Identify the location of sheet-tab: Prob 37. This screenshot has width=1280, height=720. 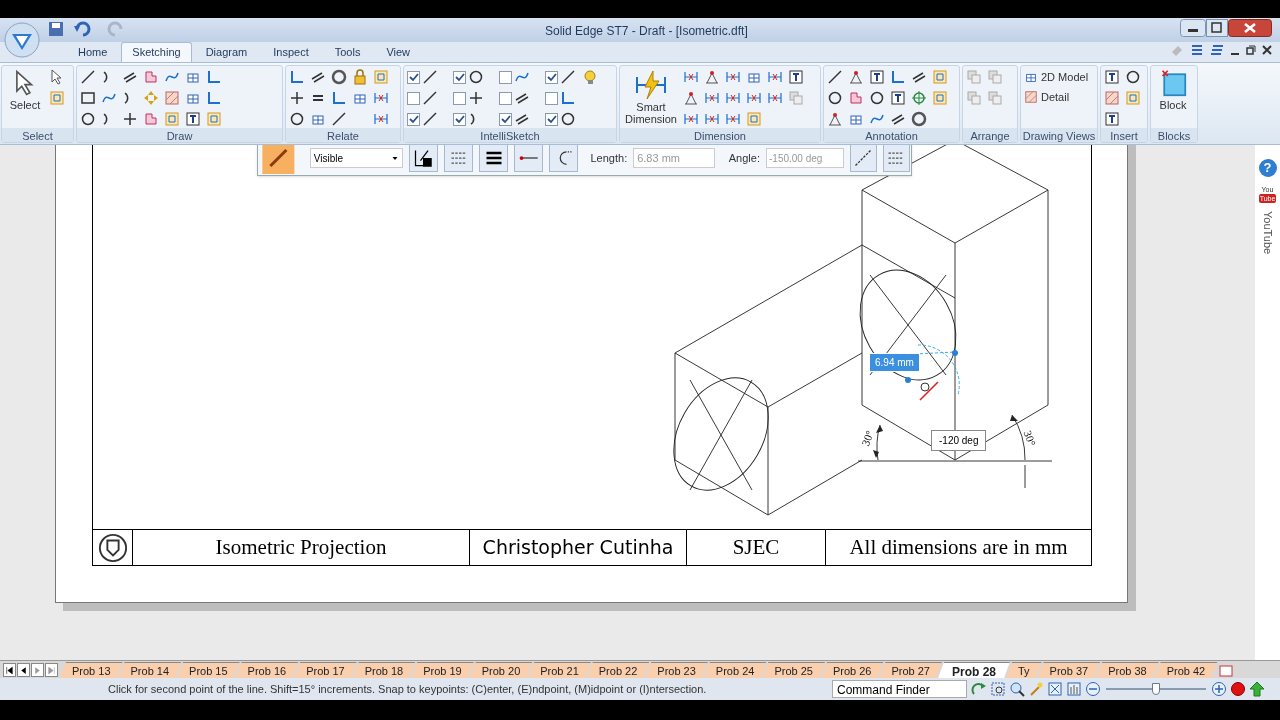
(1069, 670).